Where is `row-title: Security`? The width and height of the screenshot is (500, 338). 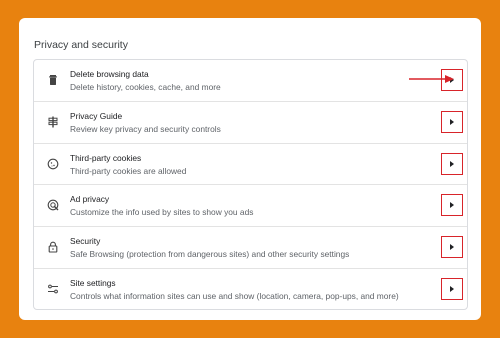
row-title: Security is located at coordinates (85, 241).